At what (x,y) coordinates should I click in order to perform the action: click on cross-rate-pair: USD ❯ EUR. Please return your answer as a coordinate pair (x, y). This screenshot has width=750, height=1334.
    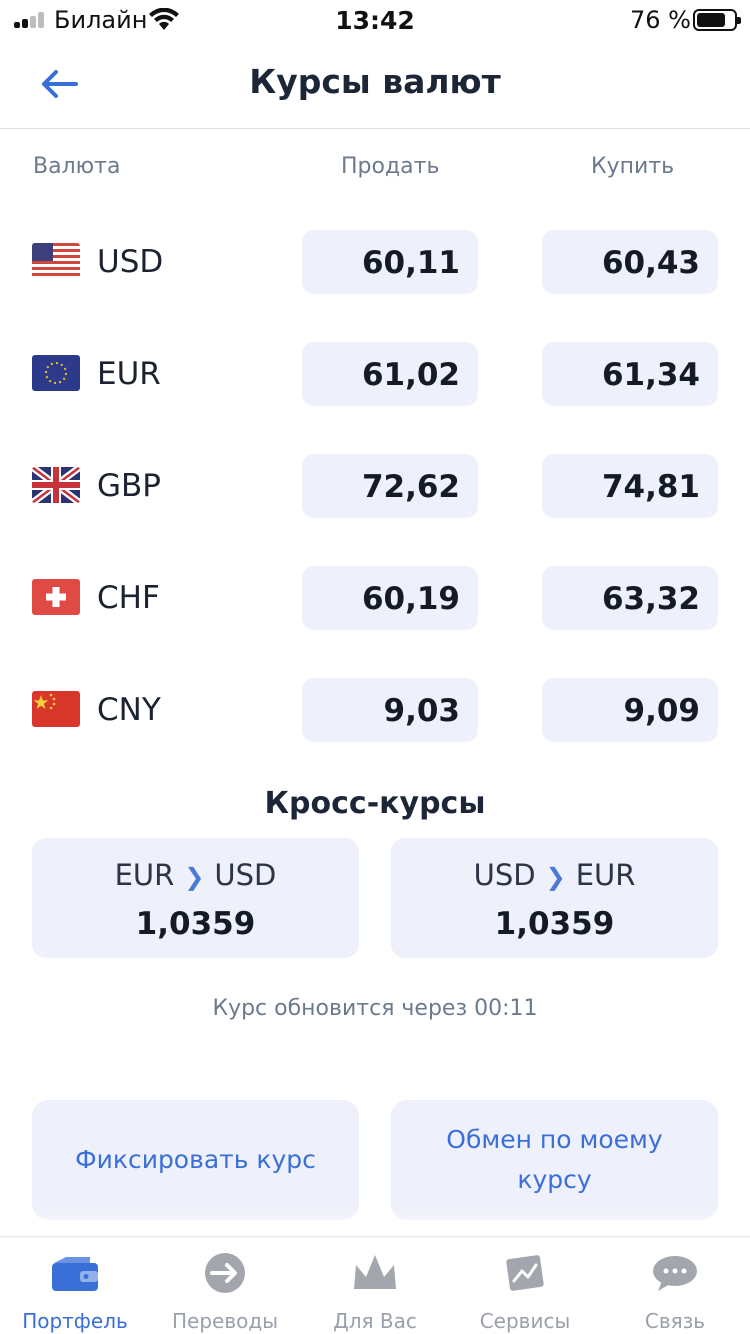
    Looking at the image, I should click on (554, 875).